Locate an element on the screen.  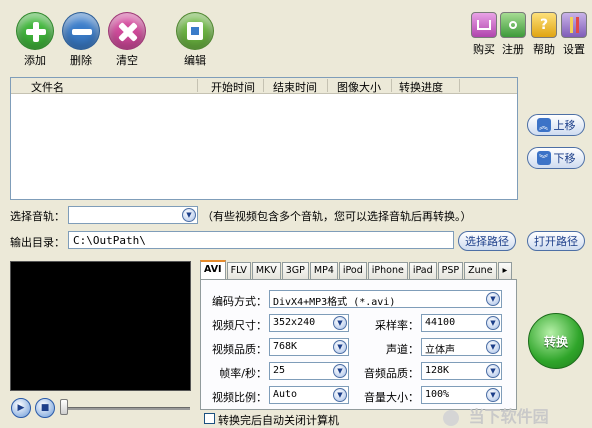
sample-rate-select: 44100 ▼ is located at coordinates (461, 323).